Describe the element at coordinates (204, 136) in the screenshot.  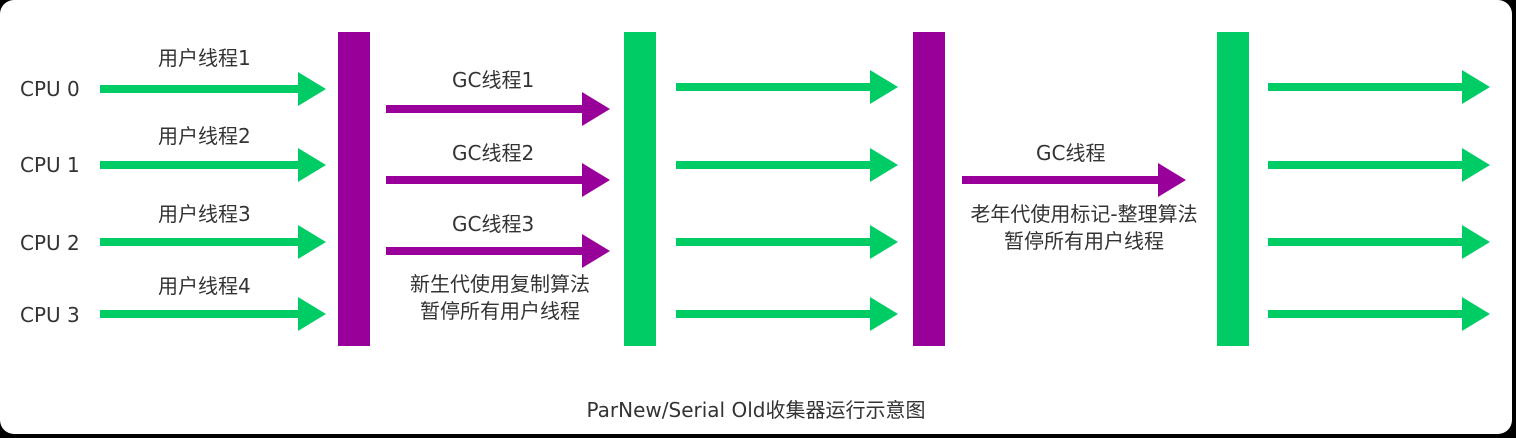
I see `user-thread-label-2: 用户线程2` at that location.